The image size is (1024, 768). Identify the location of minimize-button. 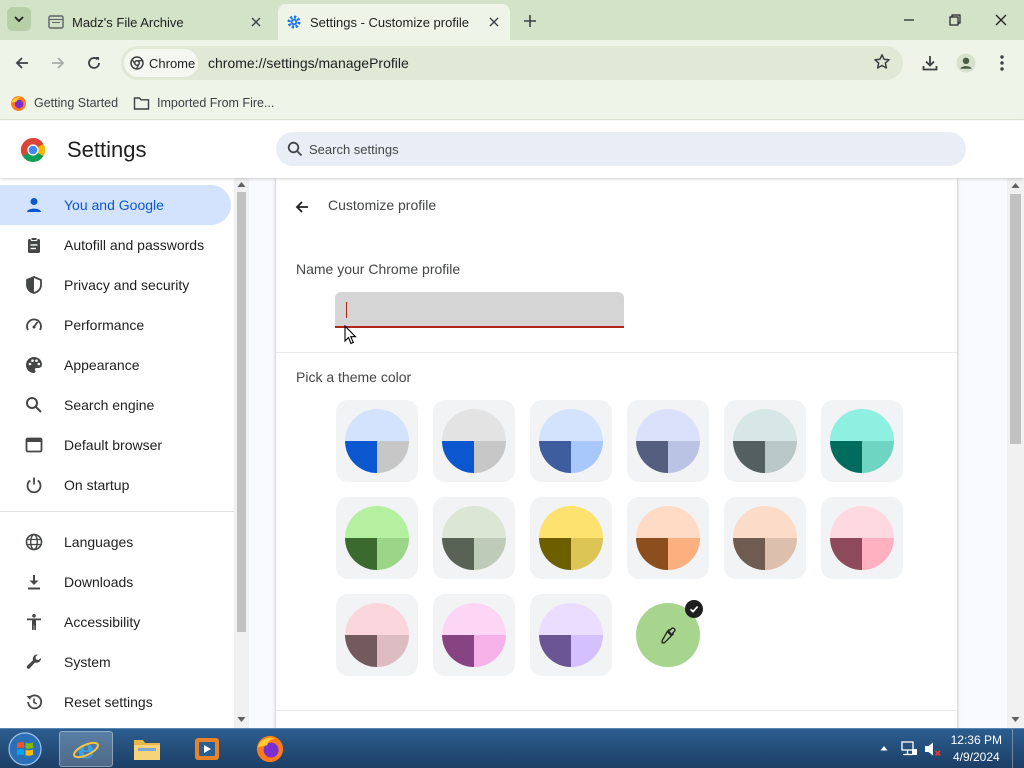
(909, 20).